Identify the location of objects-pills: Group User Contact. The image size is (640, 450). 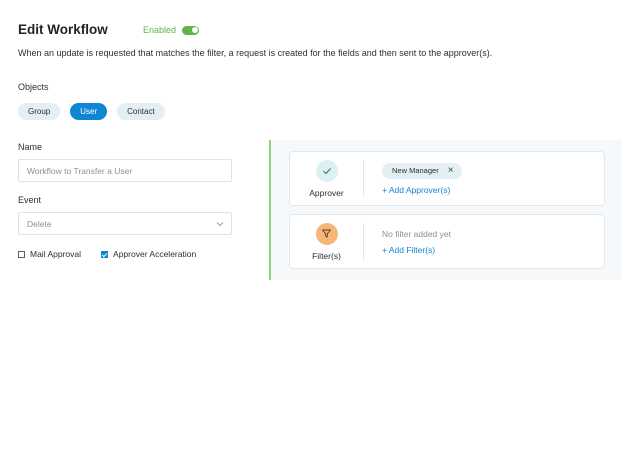
(91, 111).